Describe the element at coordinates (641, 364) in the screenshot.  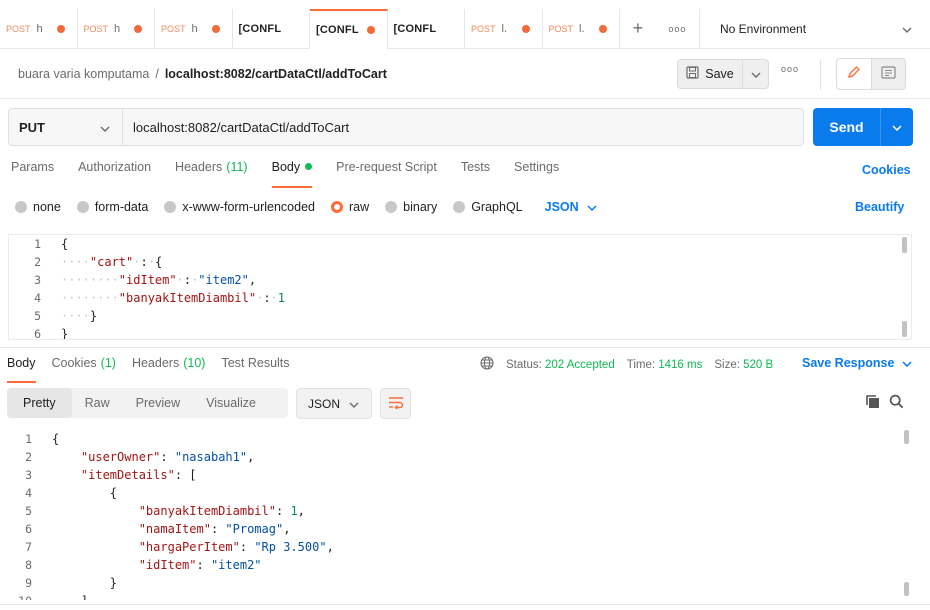
I see `time-label: Time:` at that location.